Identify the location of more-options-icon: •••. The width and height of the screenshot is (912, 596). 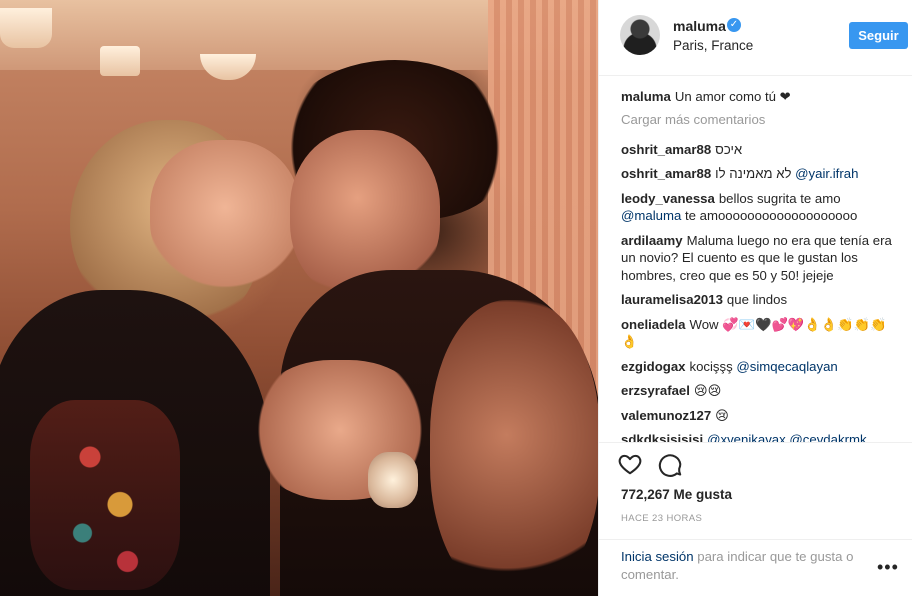
(888, 567).